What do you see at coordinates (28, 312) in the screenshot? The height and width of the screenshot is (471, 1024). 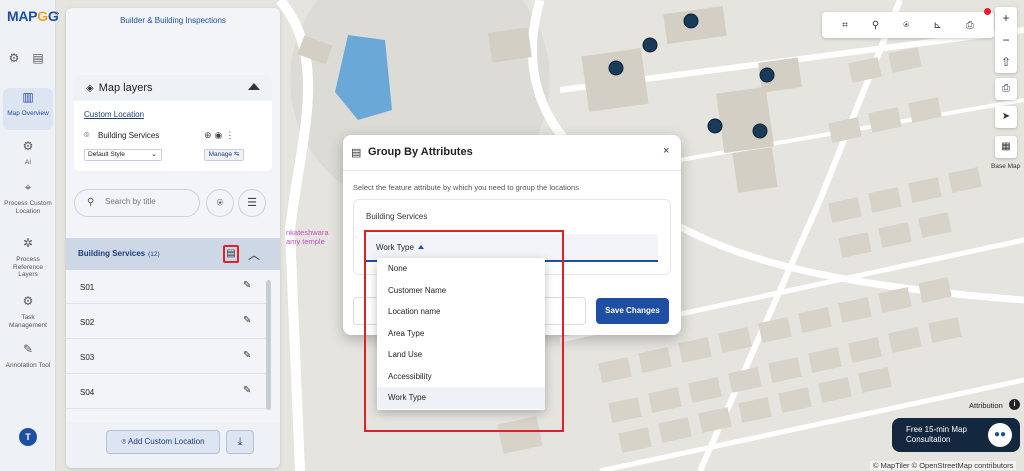 I see `rail-item-task-management: ⚙ Task Management` at bounding box center [28, 312].